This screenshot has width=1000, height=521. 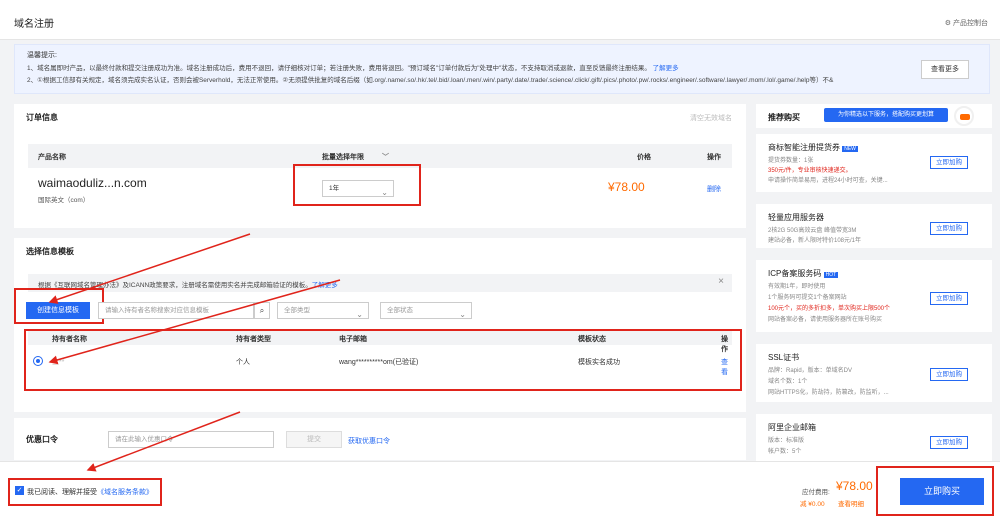 I want to click on template-learn-more: 了解更多, so click(x=325, y=285).